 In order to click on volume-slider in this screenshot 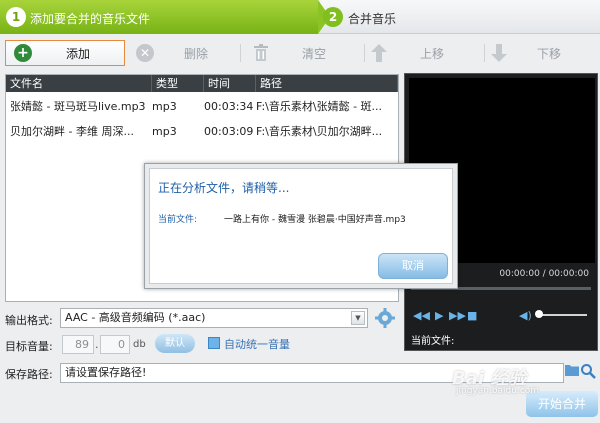, I will do `click(562, 315)`.